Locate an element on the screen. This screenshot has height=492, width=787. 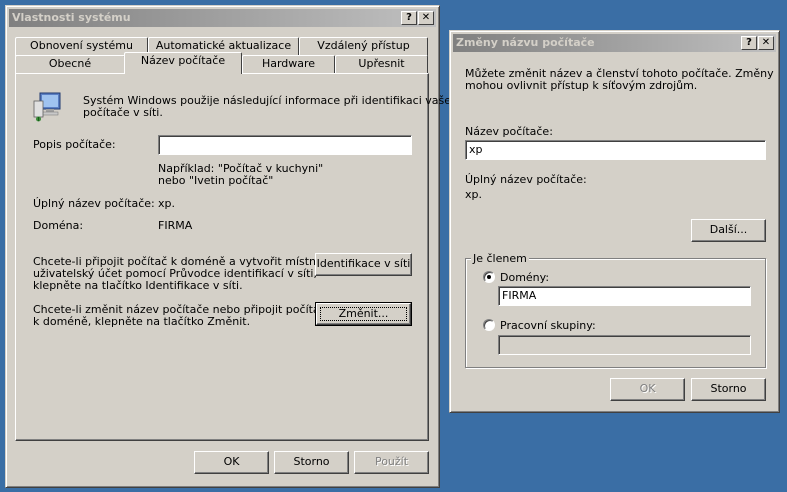
computer-name-input: xp is located at coordinates (615, 150).